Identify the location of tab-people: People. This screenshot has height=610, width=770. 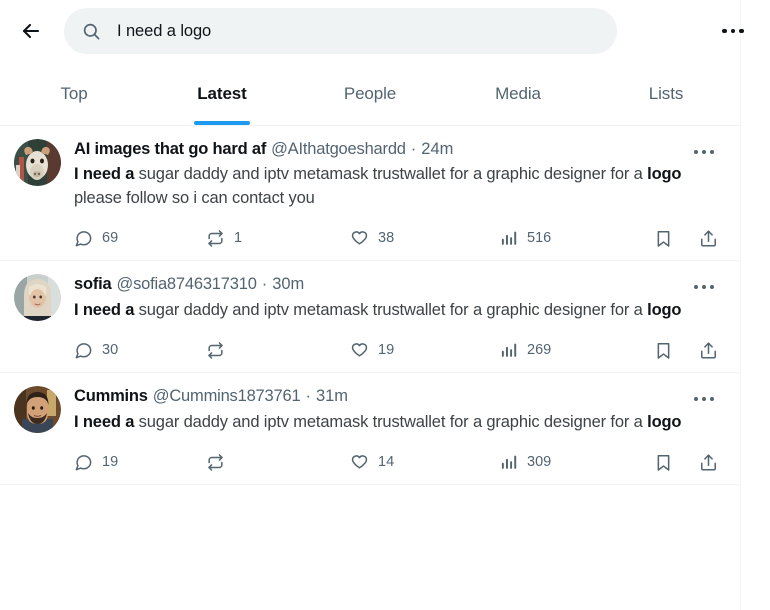
(370, 93).